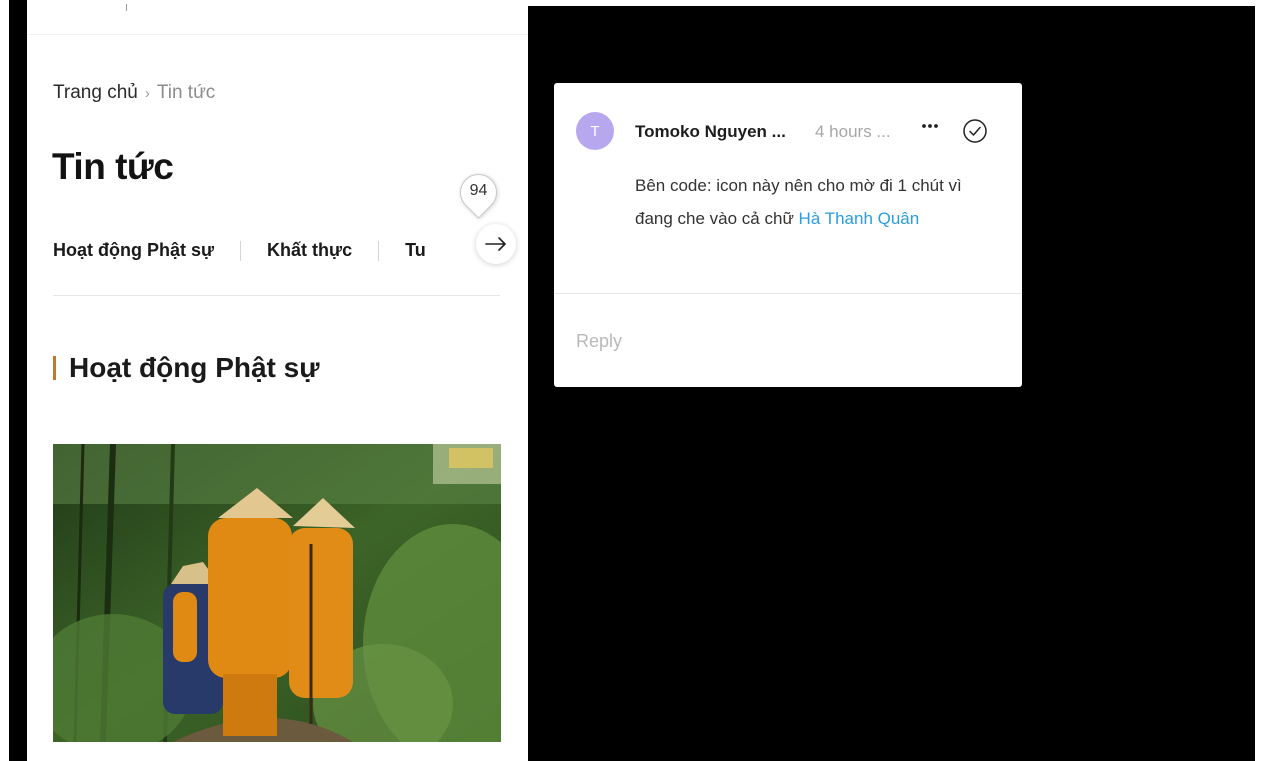 This screenshot has height=761, width=1264. I want to click on section-title: Hoạt động Phật sự, so click(194, 367).